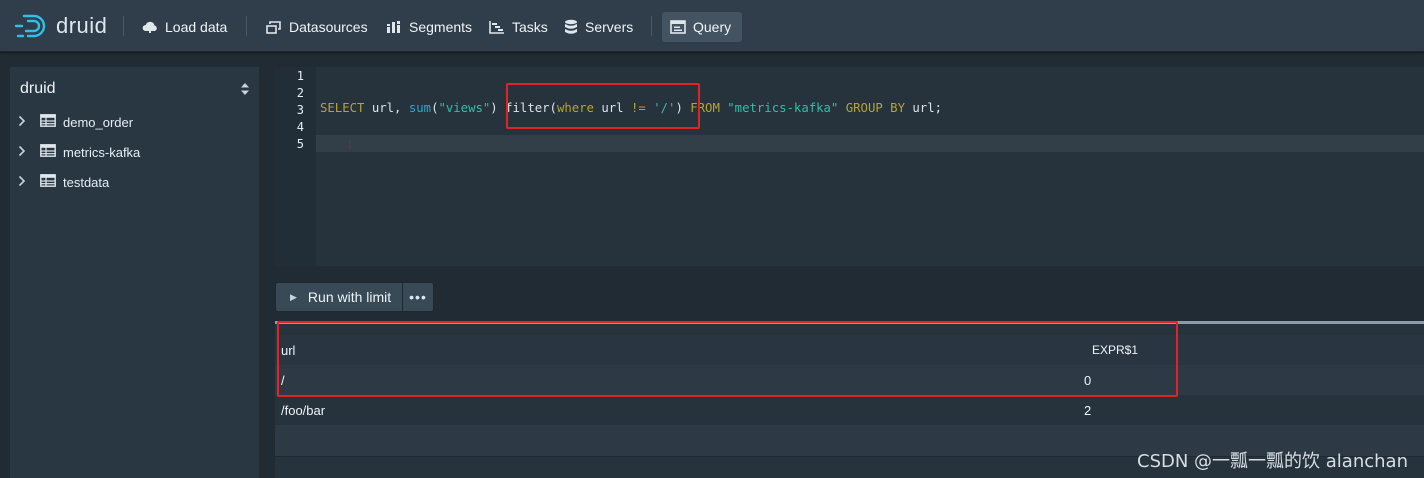  I want to click on more-icon: •••, so click(418, 297).